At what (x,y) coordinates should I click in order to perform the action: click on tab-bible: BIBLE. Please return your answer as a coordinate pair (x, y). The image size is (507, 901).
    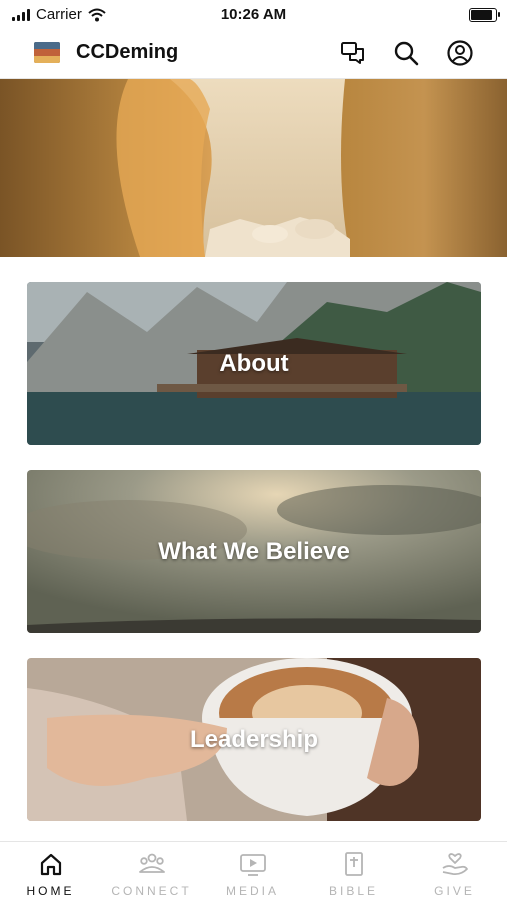
    Looking at the image, I should click on (353, 871).